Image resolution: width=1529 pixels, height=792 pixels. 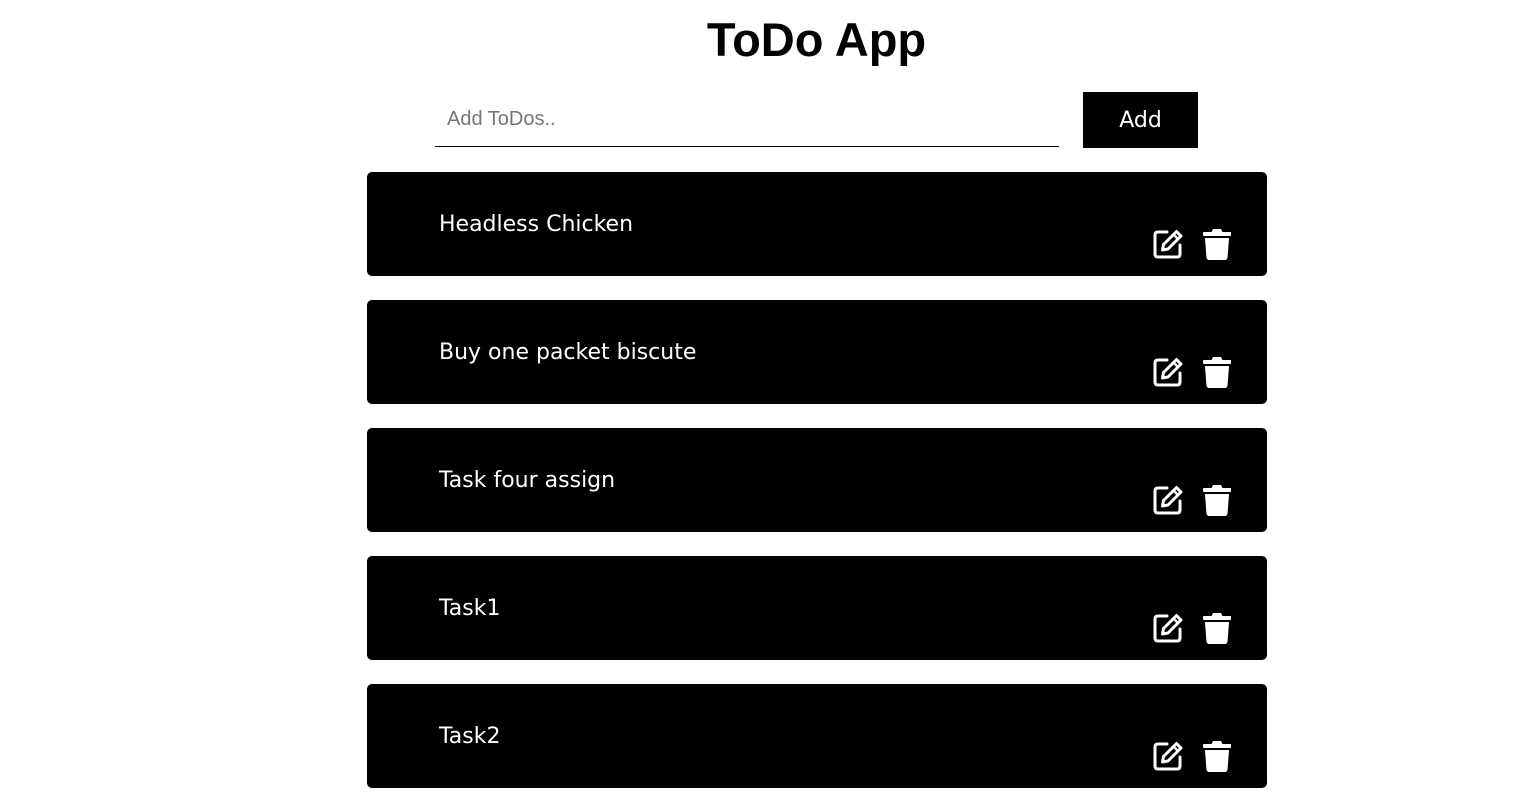 I want to click on todo-input, so click(x=747, y=119).